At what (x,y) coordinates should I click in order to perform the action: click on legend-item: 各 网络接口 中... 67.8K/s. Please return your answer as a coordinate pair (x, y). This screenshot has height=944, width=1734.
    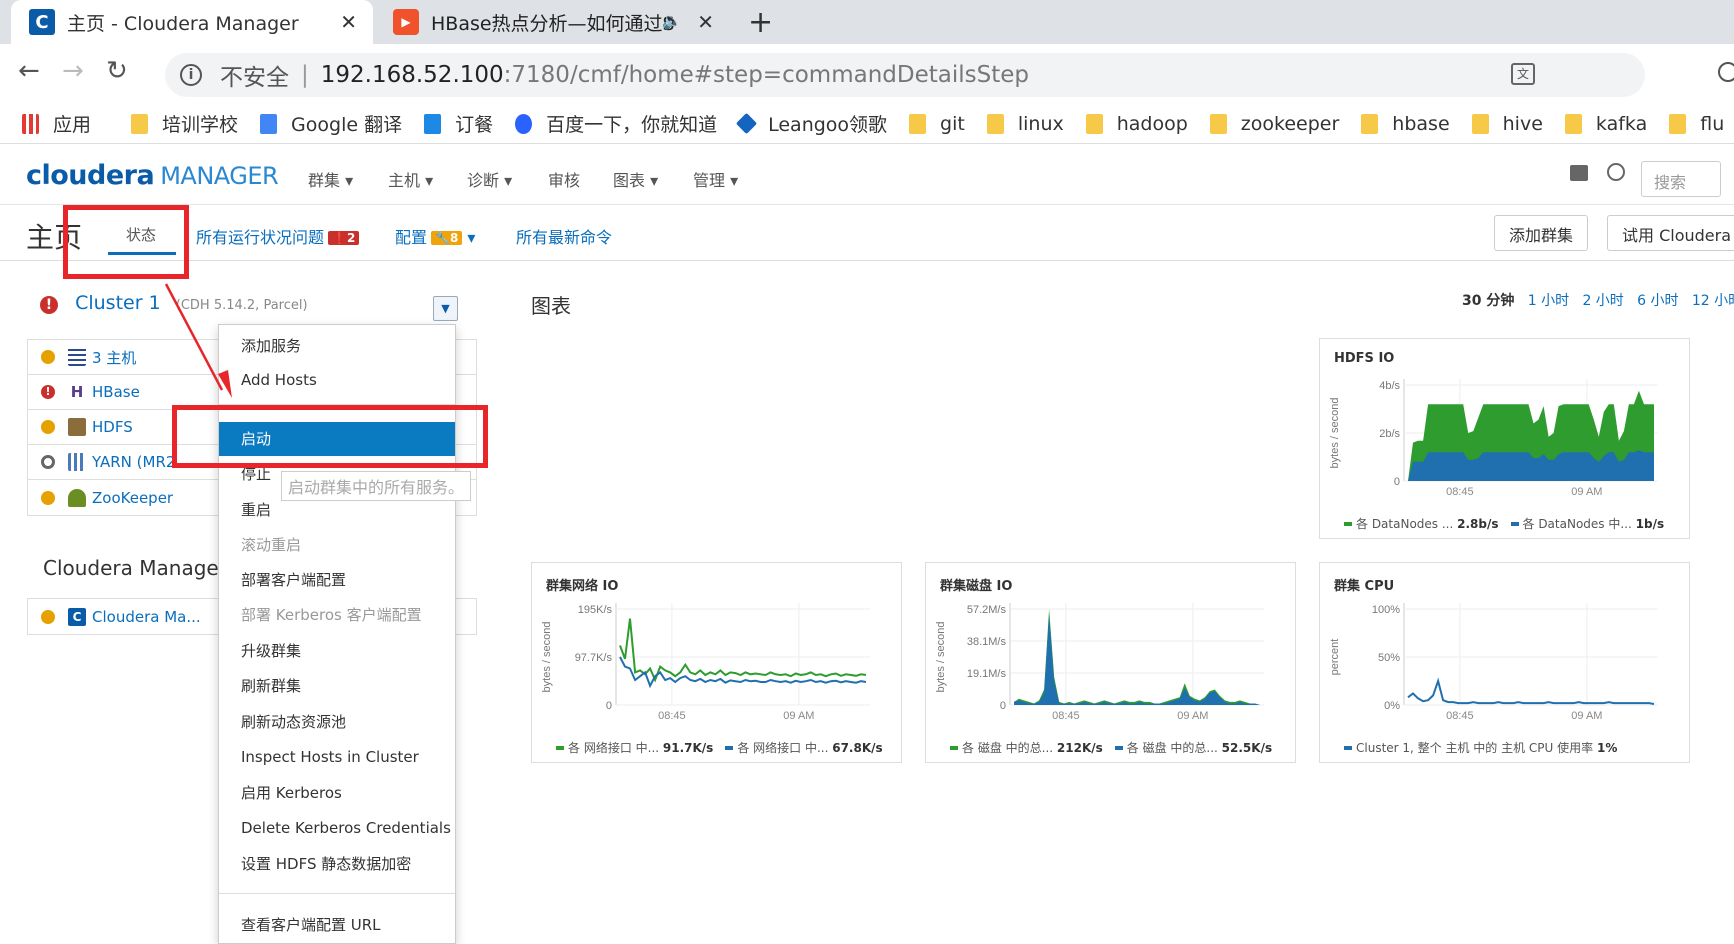
    Looking at the image, I should click on (804, 748).